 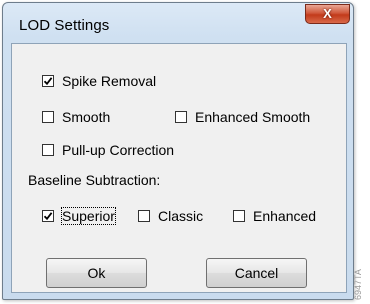 What do you see at coordinates (181, 216) in the screenshot?
I see `classic-label: Classic` at bounding box center [181, 216].